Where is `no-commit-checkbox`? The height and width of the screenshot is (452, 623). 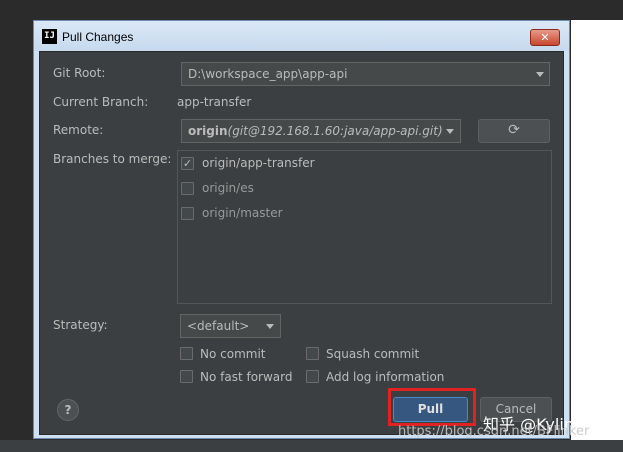 no-commit-checkbox is located at coordinates (186, 353).